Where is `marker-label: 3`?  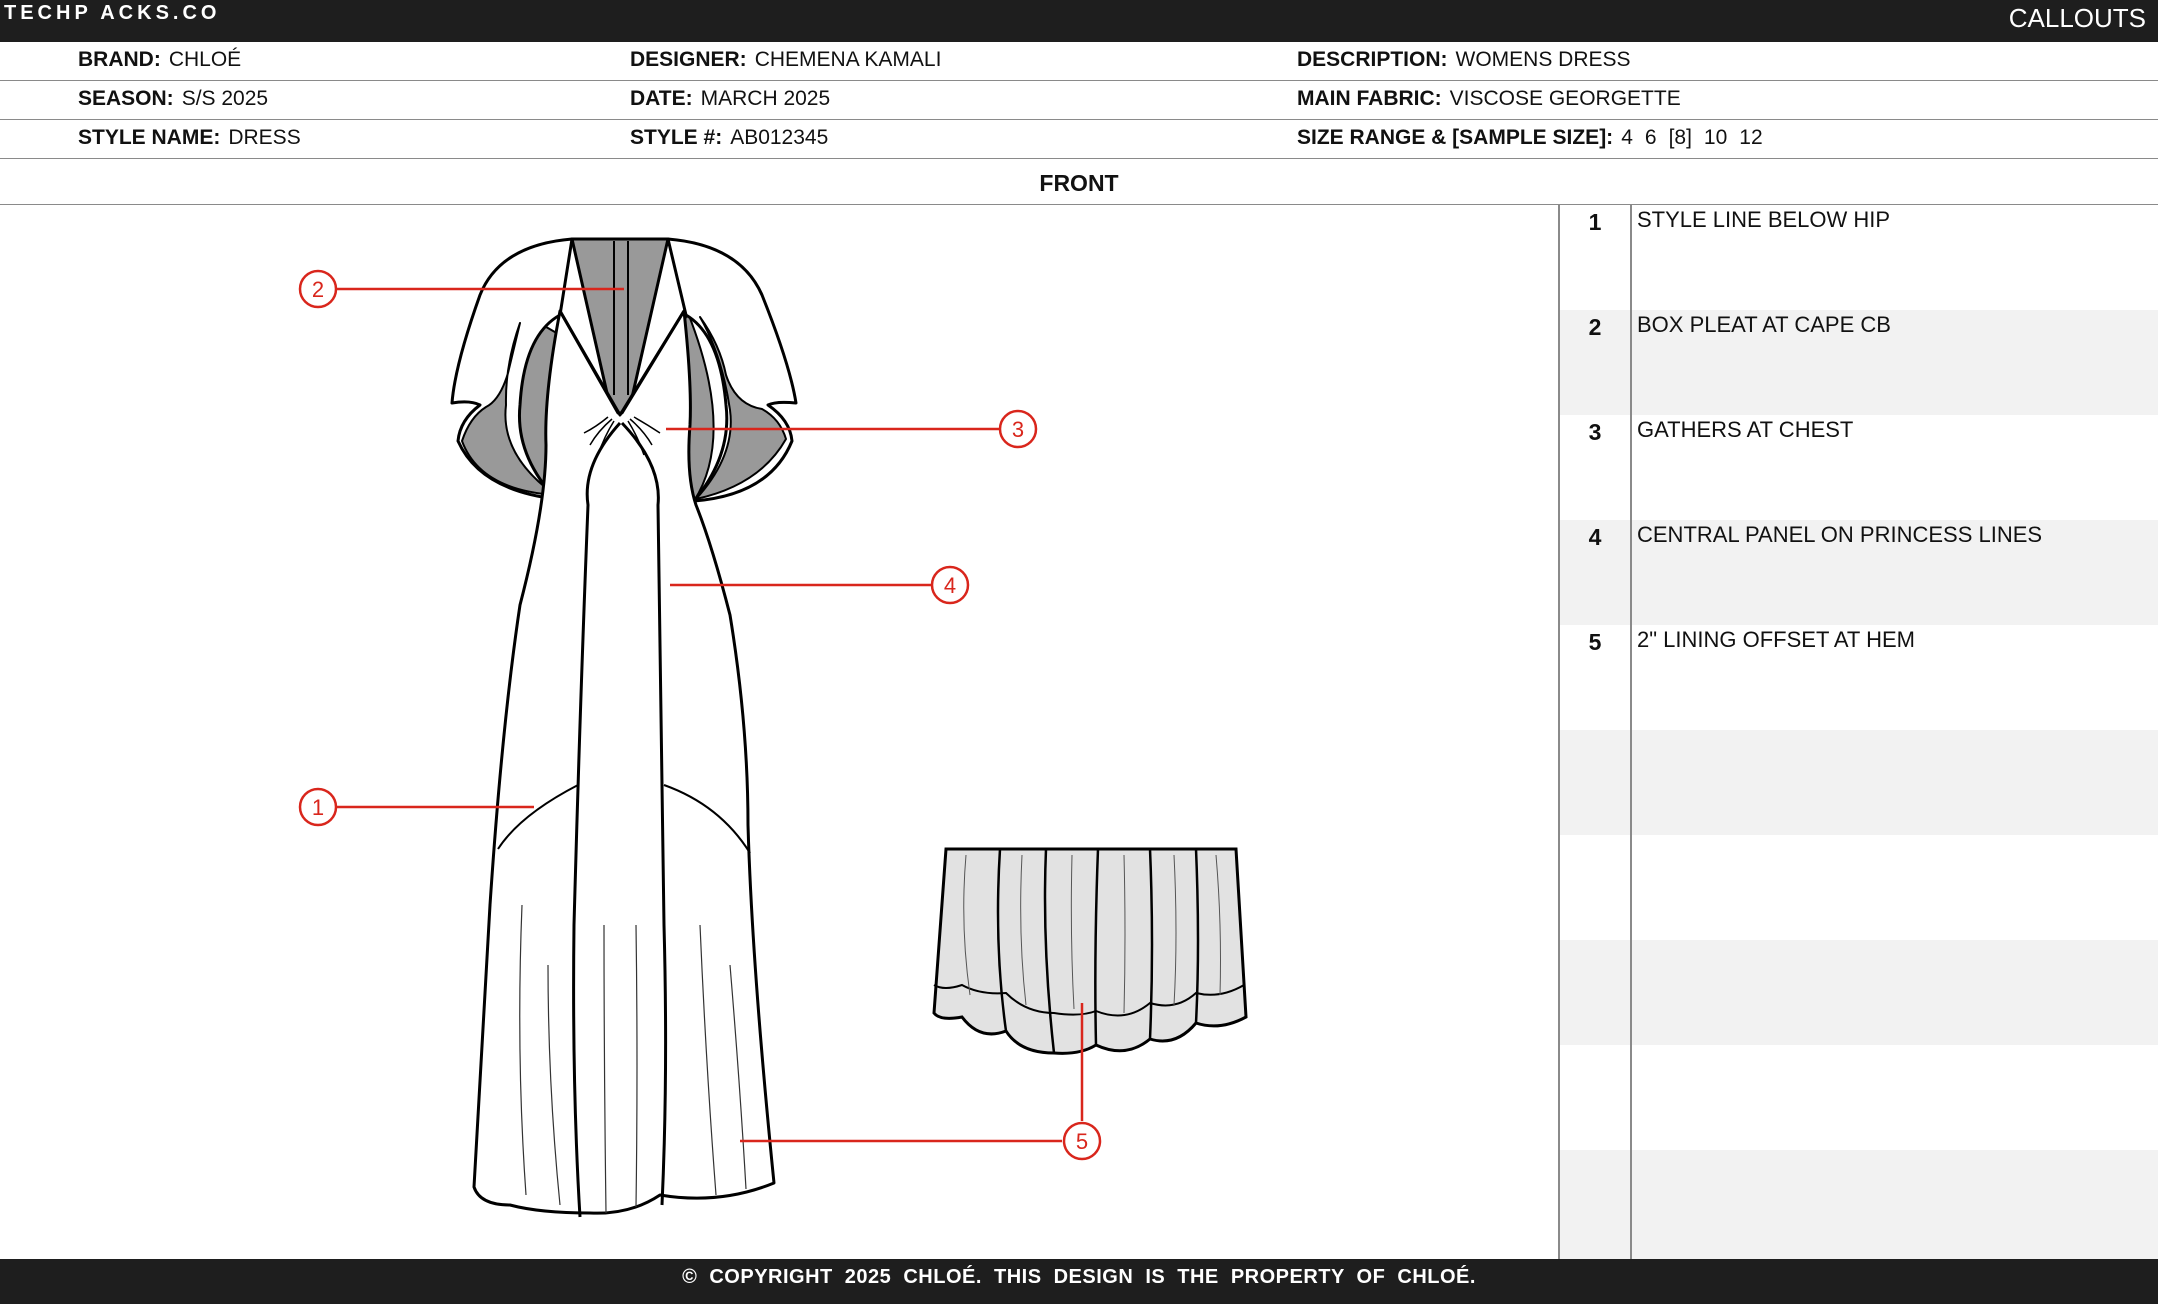 marker-label: 3 is located at coordinates (1018, 429).